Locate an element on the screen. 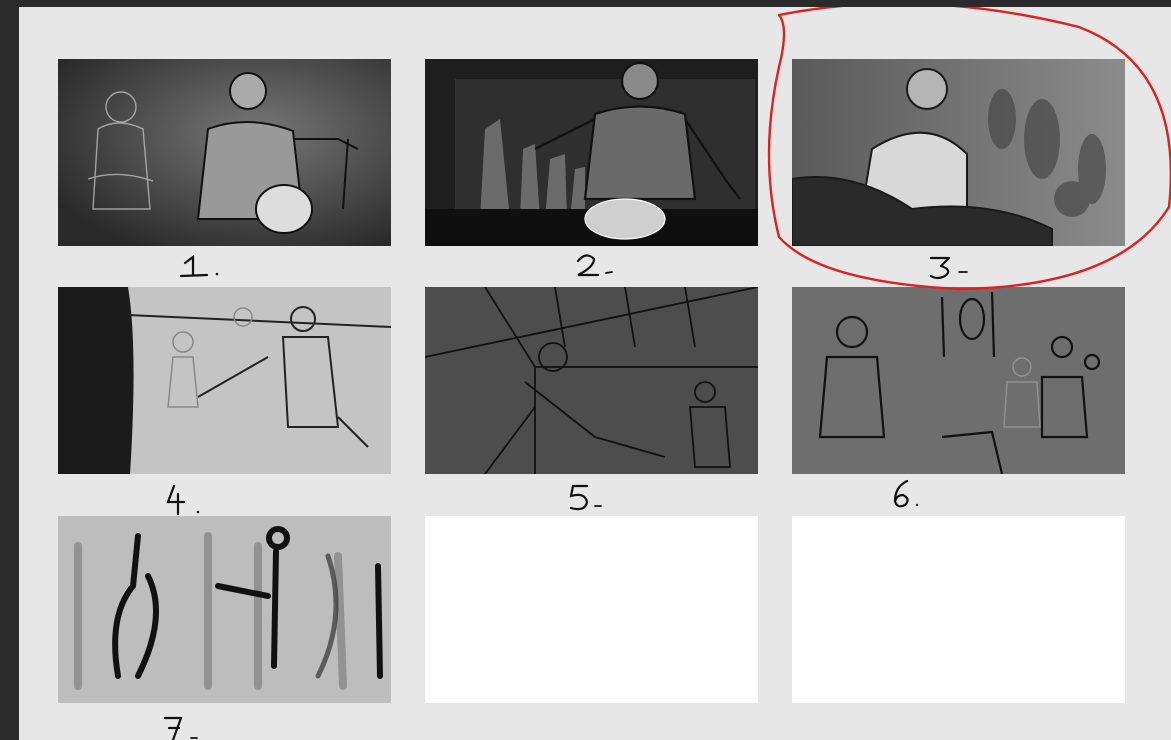 Image resolution: width=1171 pixels, height=740 pixels. frame-2-sketch is located at coordinates (591, 152).